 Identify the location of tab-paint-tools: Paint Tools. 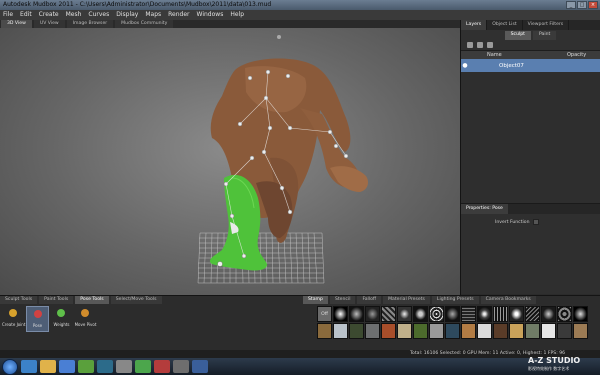
(56, 300).